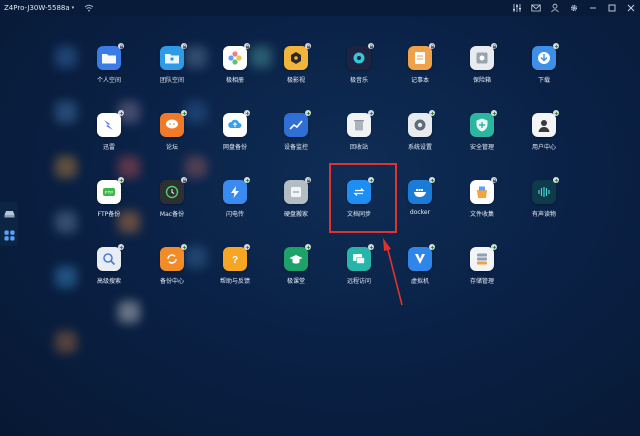 The image size is (640, 436). What do you see at coordinates (363, 198) in the screenshot?
I see `highlight-box` at bounding box center [363, 198].